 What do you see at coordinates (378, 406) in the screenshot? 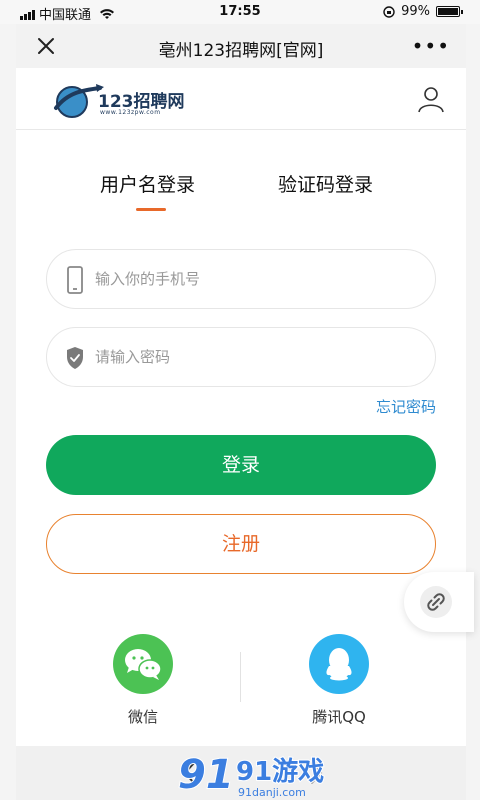
I see `forgot-password-link: 忘记密码` at bounding box center [378, 406].